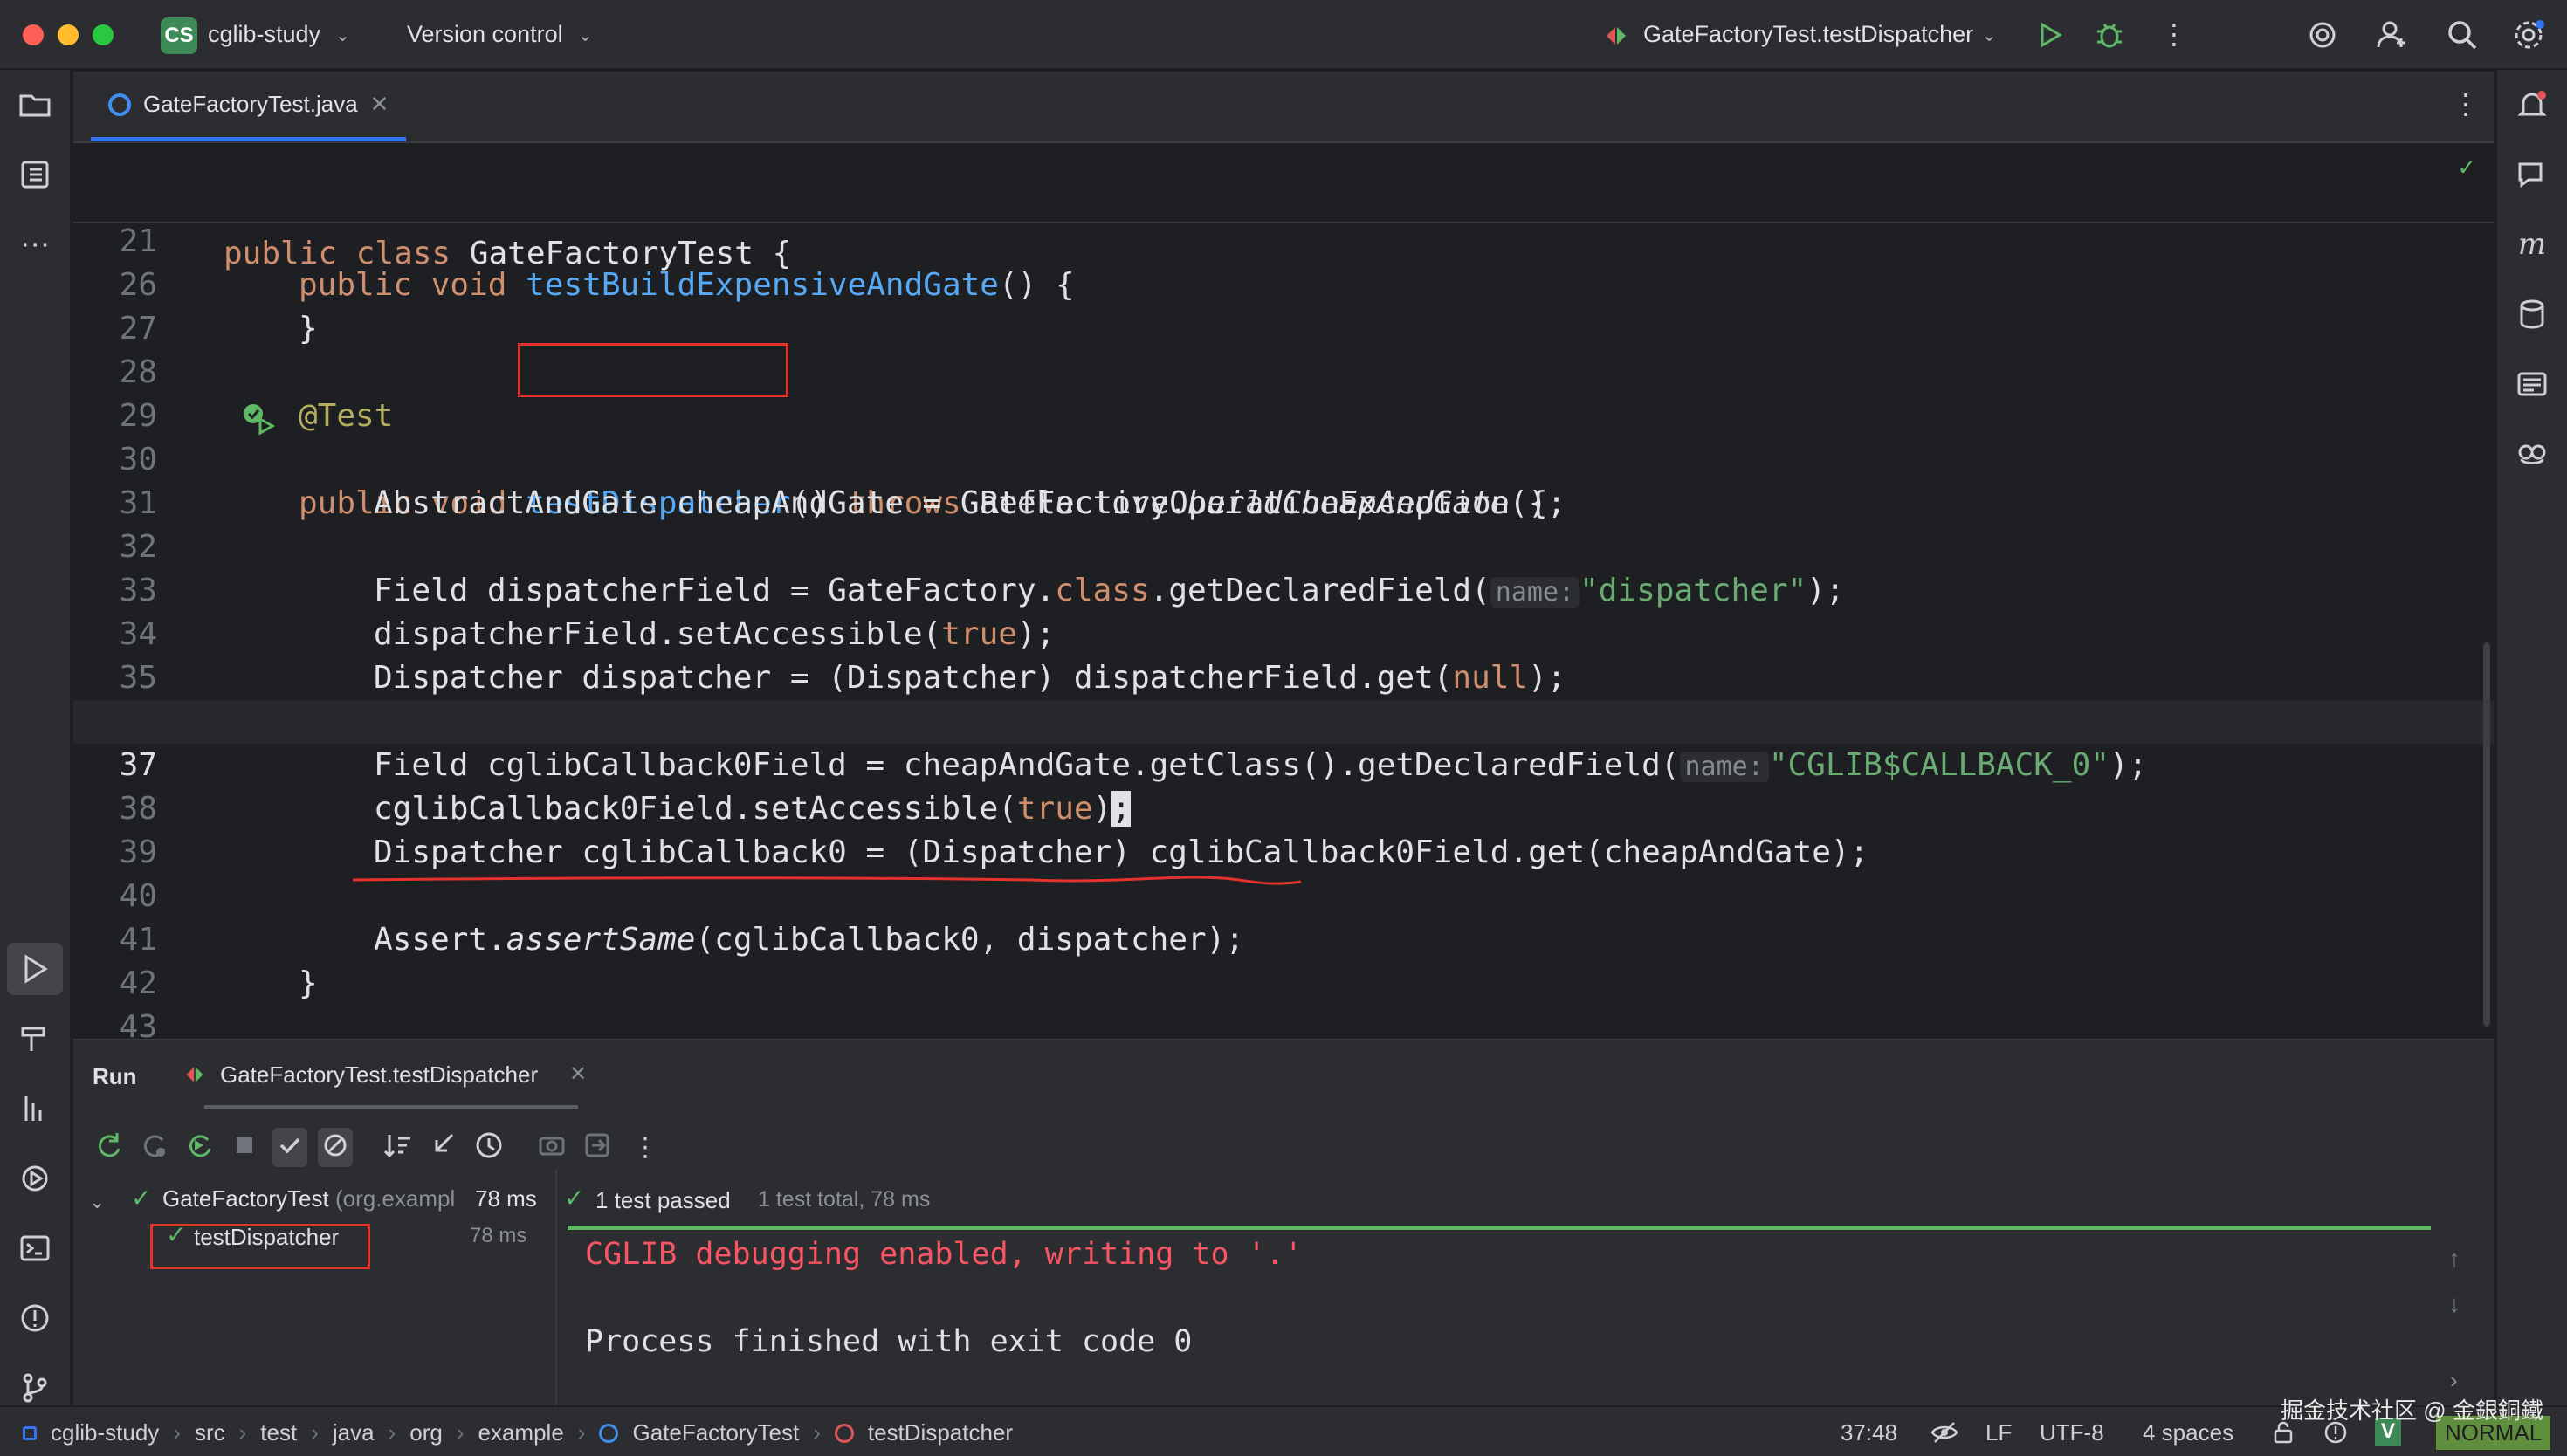  What do you see at coordinates (179, 35) in the screenshot?
I see `project-badge: CS` at bounding box center [179, 35].